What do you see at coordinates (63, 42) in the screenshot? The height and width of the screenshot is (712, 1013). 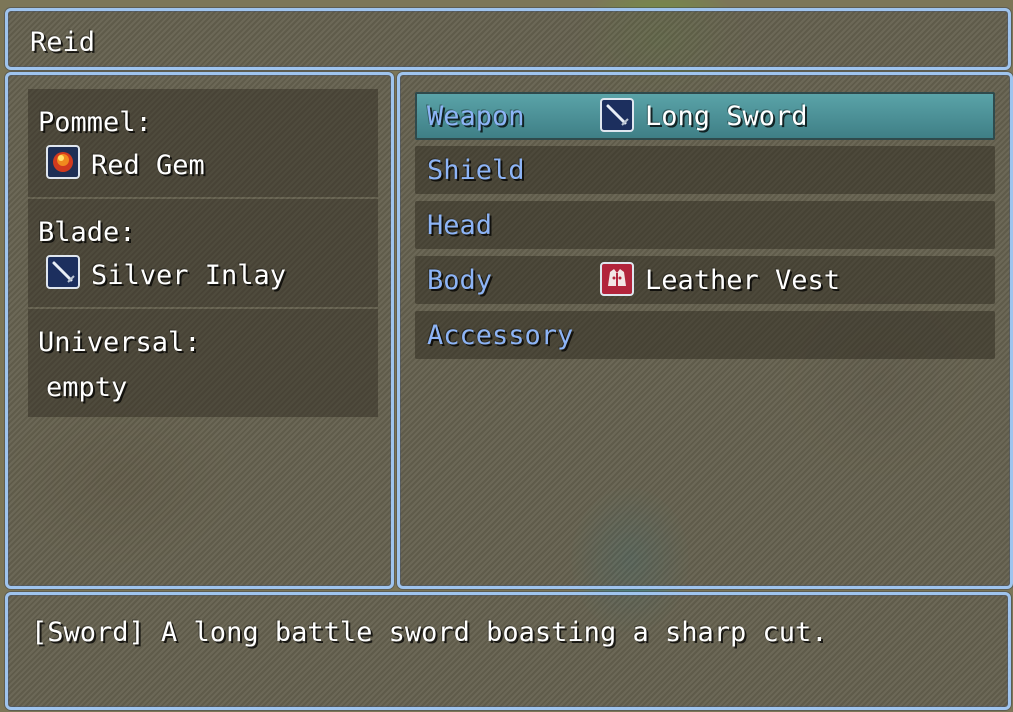 I see `actor-name: Reid` at bounding box center [63, 42].